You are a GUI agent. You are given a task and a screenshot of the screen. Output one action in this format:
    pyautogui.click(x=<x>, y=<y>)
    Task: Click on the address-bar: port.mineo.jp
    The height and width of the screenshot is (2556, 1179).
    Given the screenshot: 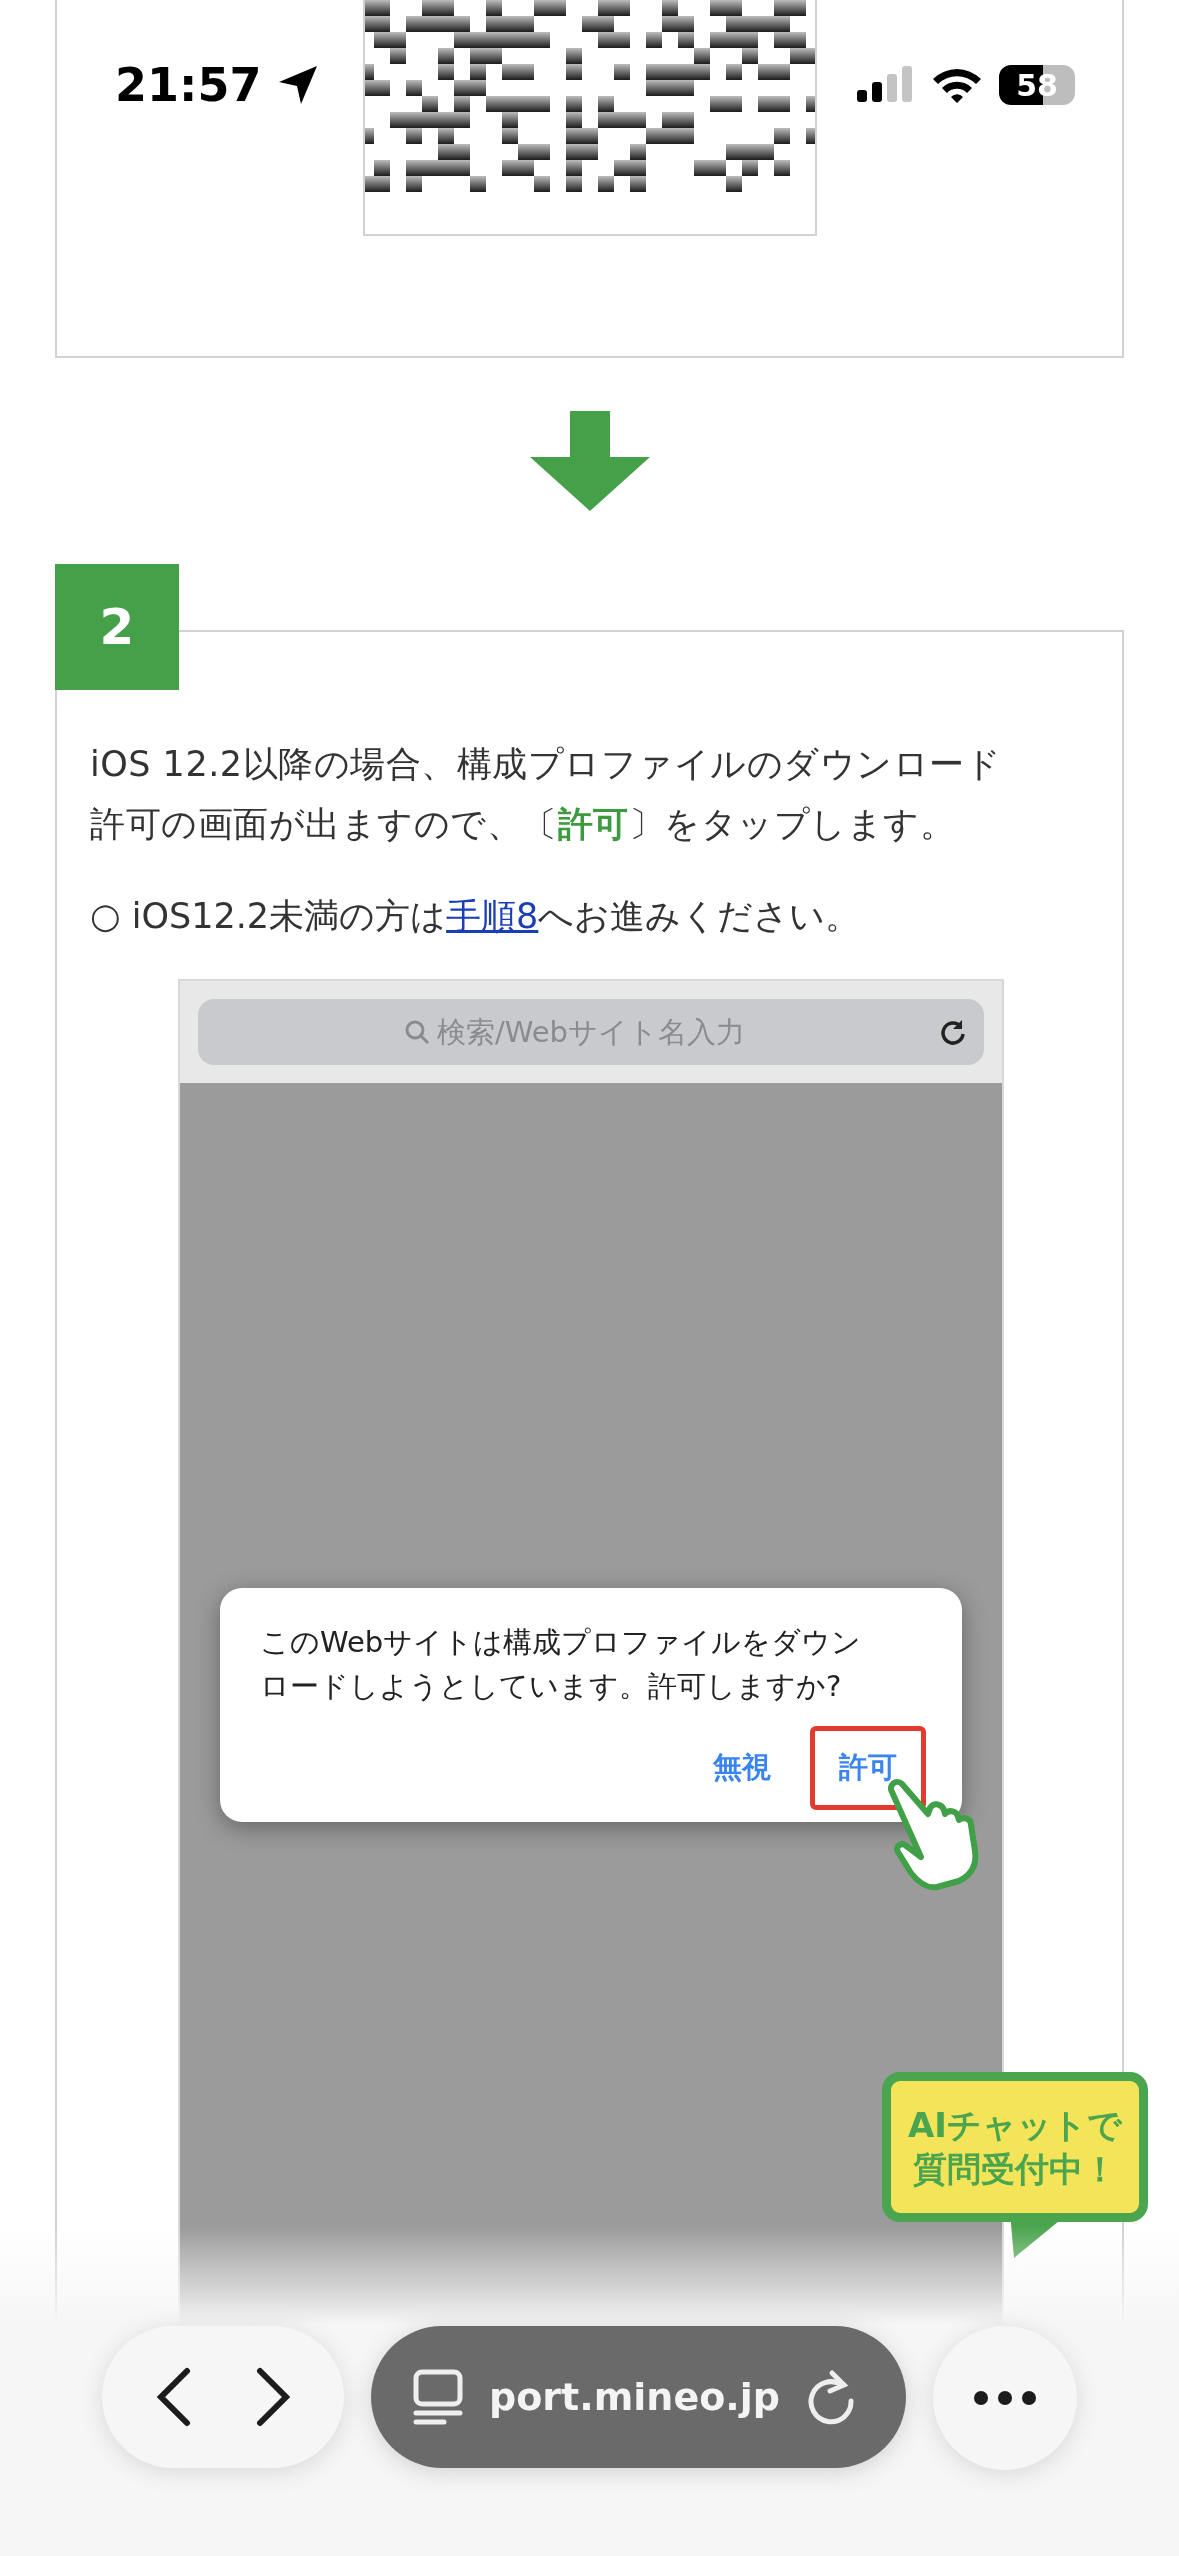 What is the action you would take?
    pyautogui.click(x=638, y=2397)
    